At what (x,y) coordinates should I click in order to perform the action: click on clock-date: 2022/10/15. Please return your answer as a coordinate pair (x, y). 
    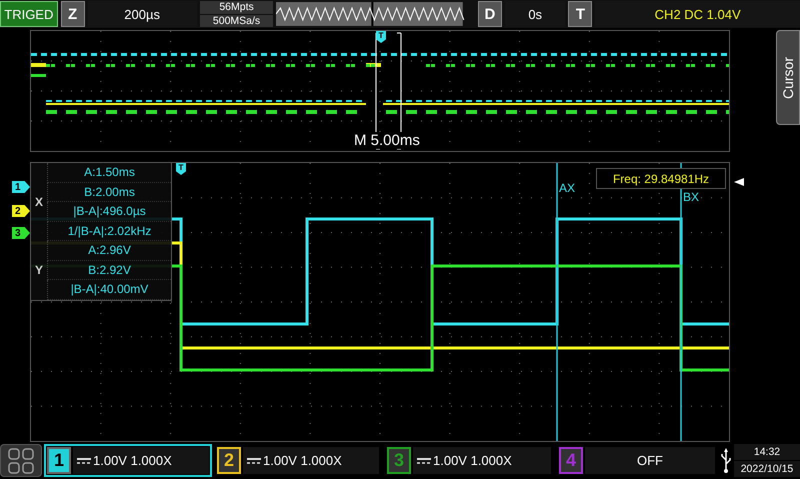
    Looking at the image, I should click on (767, 469).